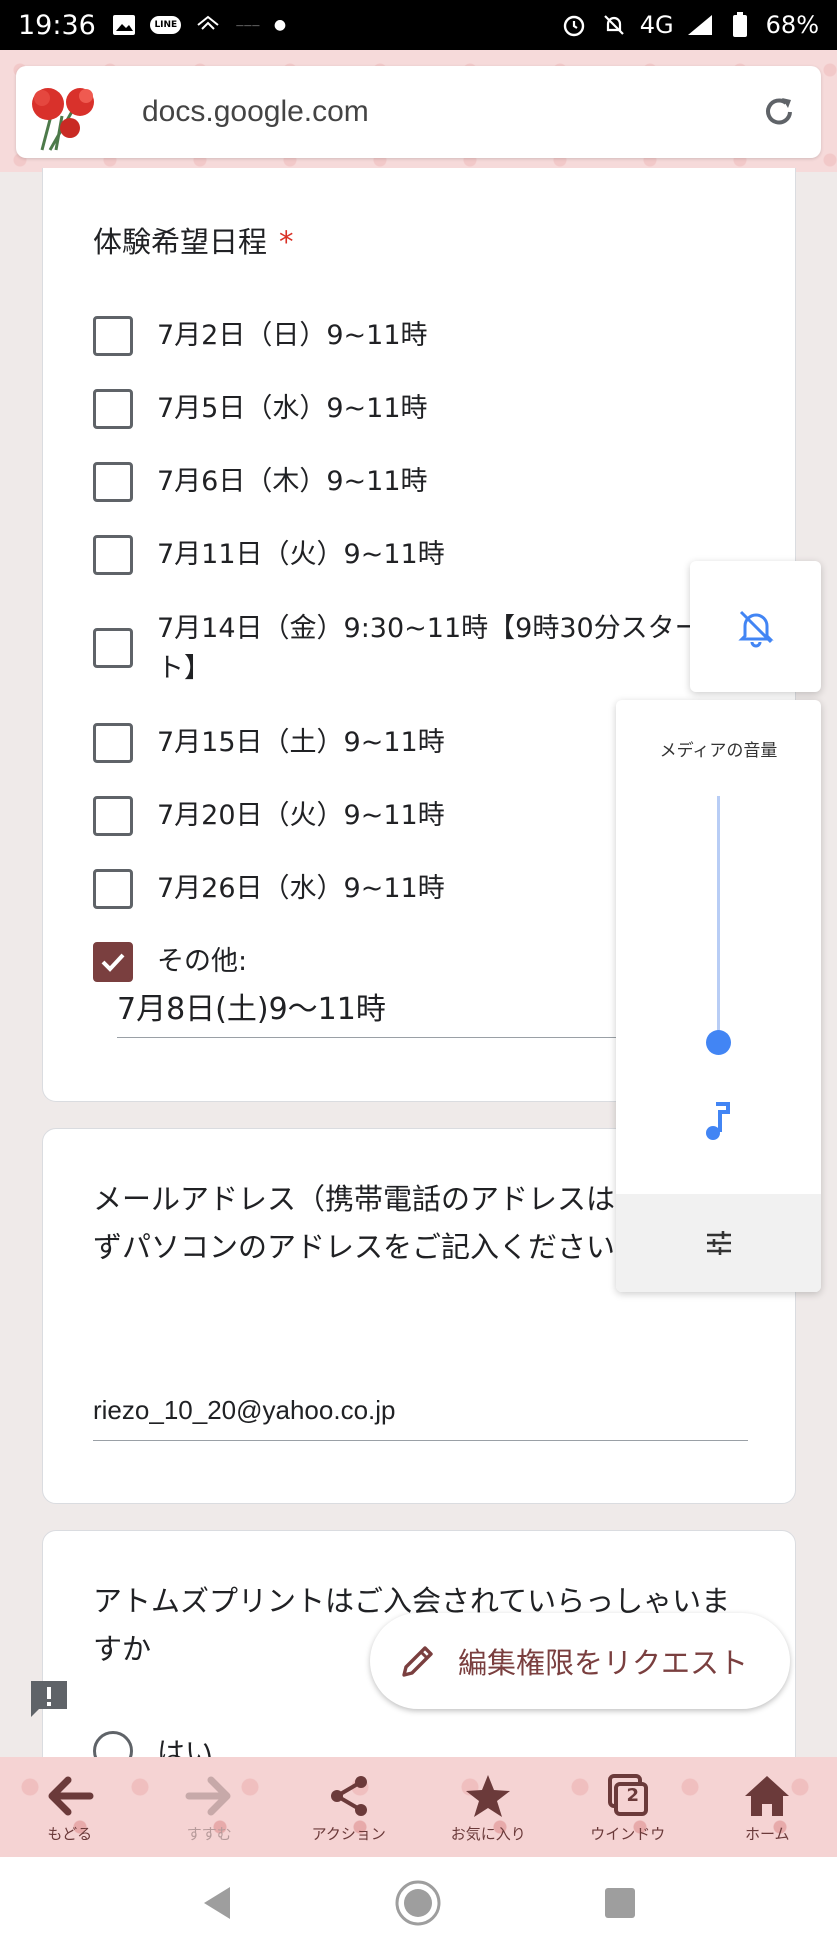  What do you see at coordinates (718, 1042) in the screenshot?
I see `volume-slider-thumb` at bounding box center [718, 1042].